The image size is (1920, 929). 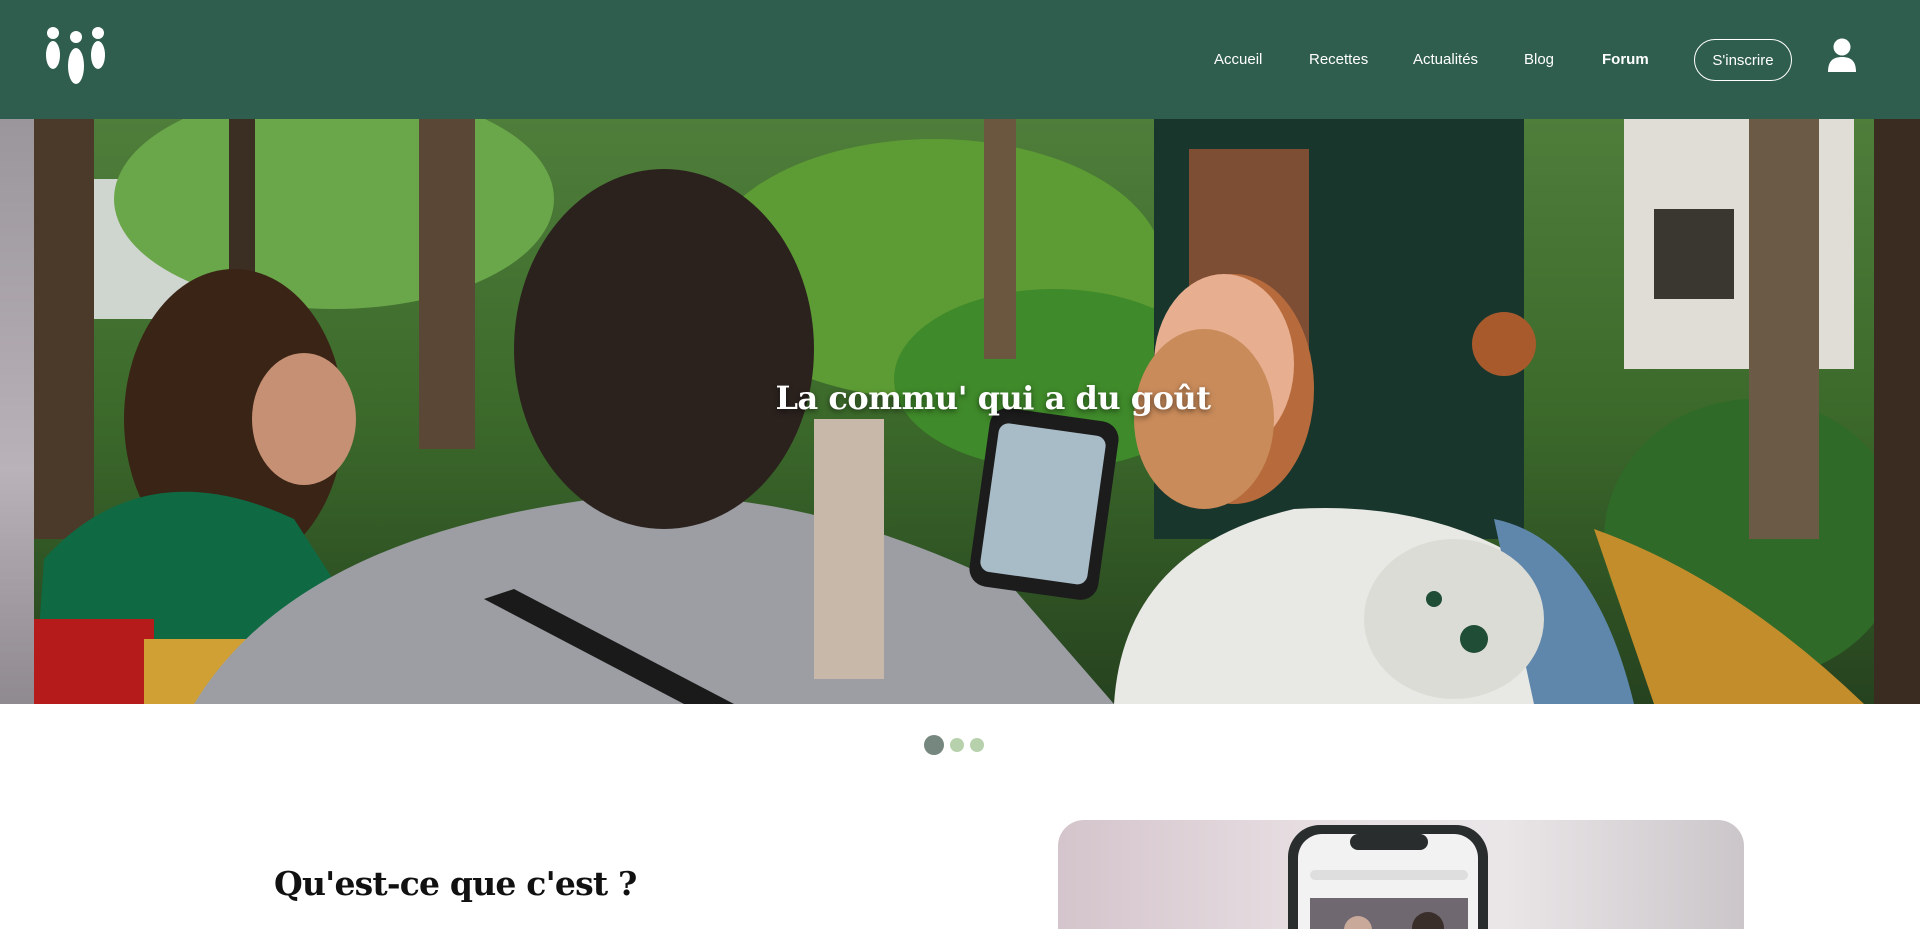 I want to click on user-icon, so click(x=1842, y=56).